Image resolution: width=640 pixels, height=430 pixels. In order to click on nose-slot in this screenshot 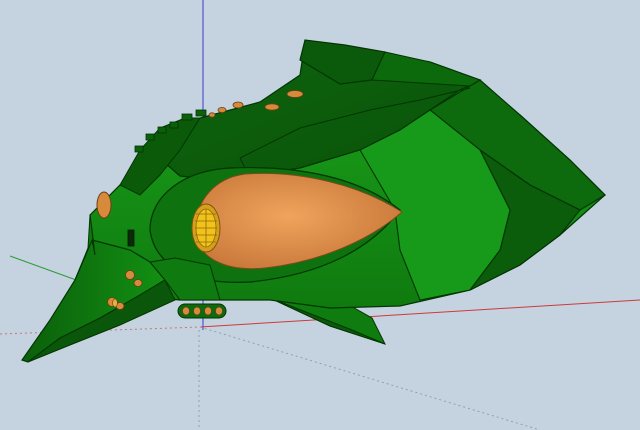, I will do `click(131, 238)`.